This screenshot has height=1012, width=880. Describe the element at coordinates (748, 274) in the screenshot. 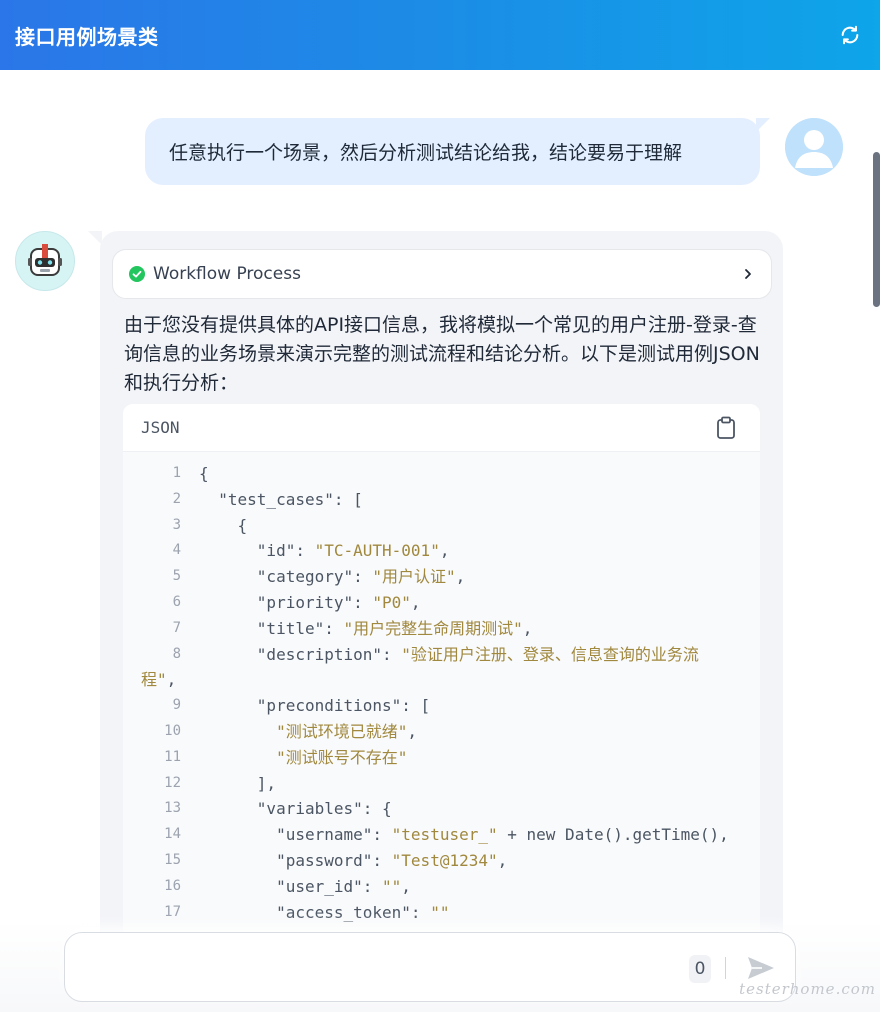

I see `chevron-right-icon` at that location.